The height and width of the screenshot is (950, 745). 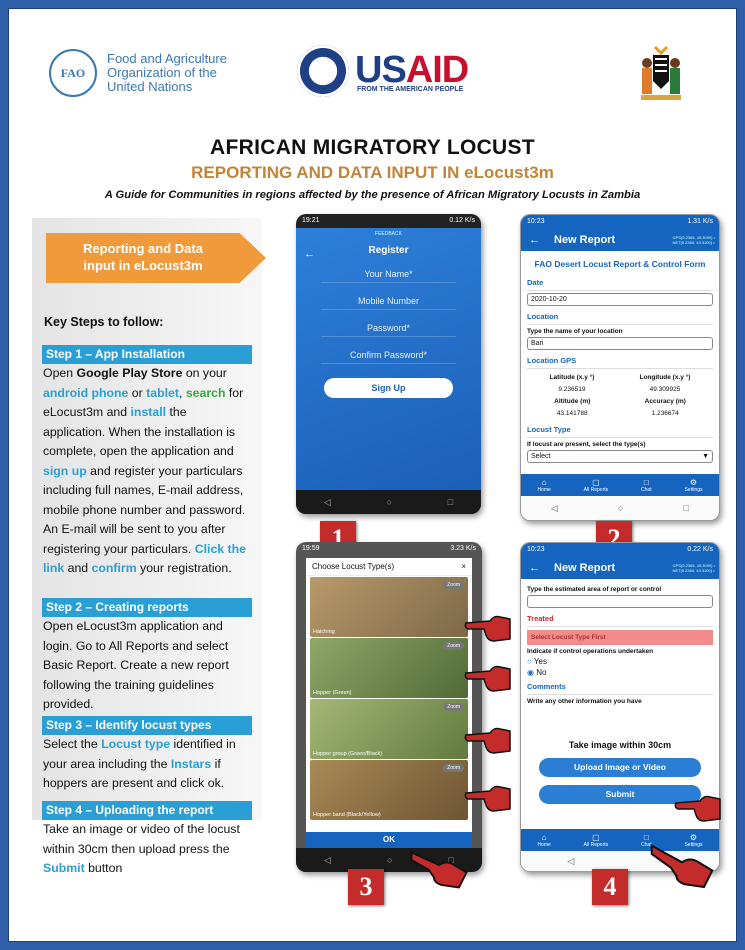 What do you see at coordinates (60, 373) in the screenshot?
I see `s1-text: Open` at bounding box center [60, 373].